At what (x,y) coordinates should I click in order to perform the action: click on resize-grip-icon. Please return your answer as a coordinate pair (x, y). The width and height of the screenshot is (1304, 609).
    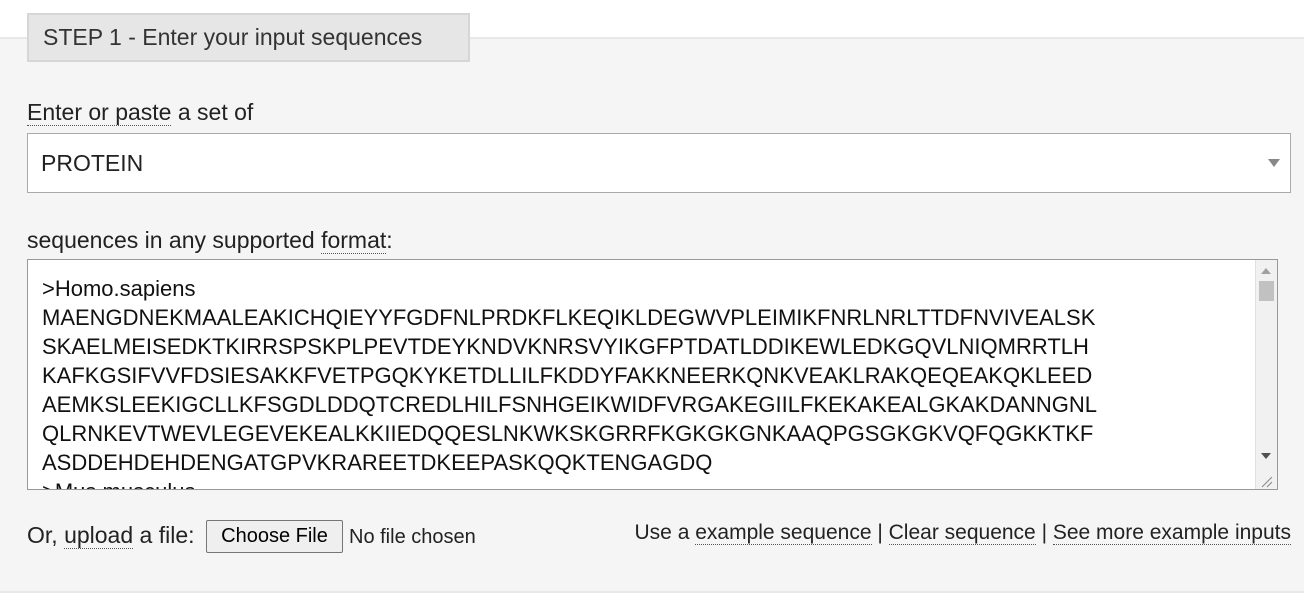
    Looking at the image, I should click on (1266, 481).